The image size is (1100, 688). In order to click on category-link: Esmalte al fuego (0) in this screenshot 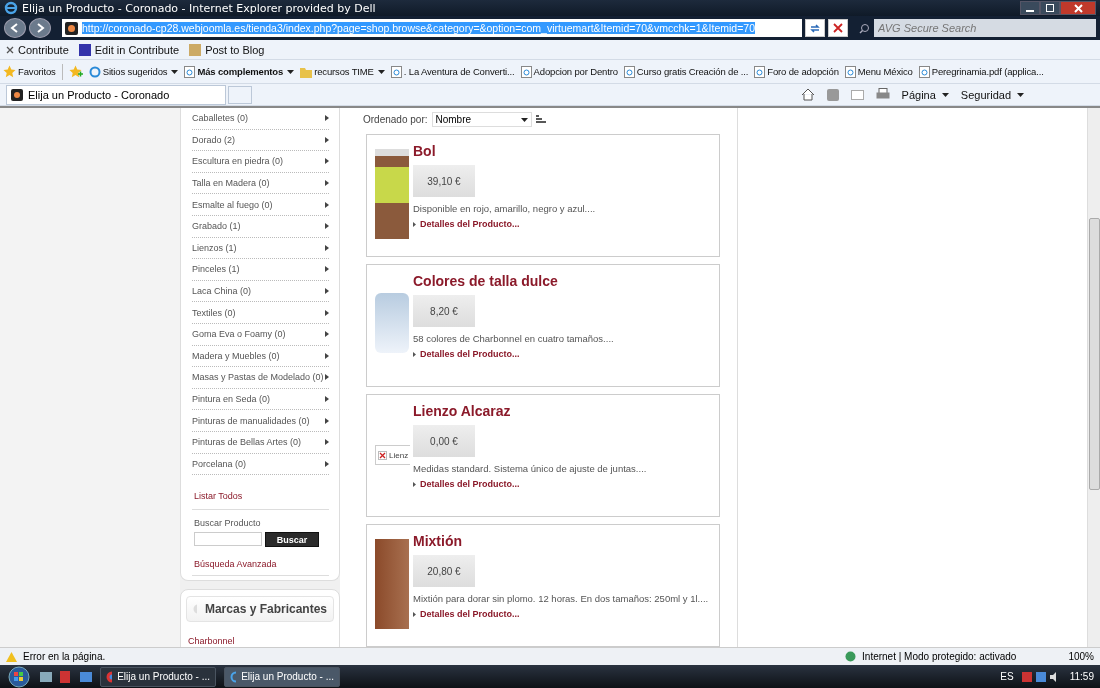, I will do `click(260, 205)`.